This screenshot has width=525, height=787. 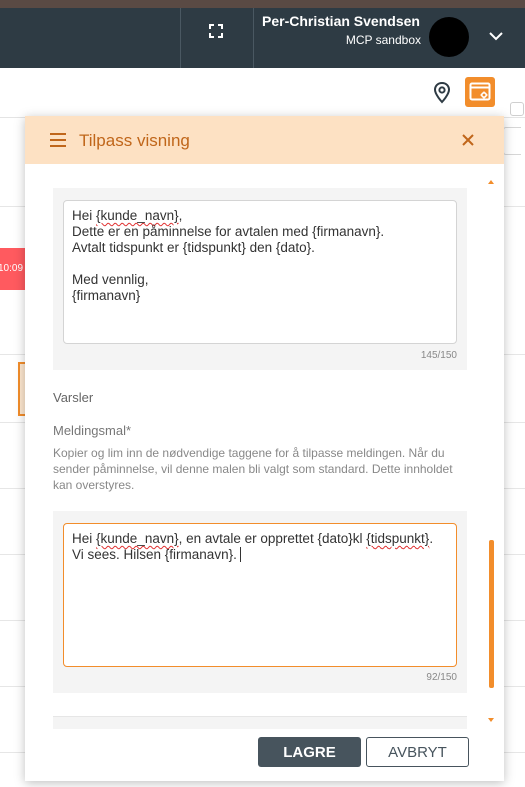 What do you see at coordinates (491, 614) in the screenshot?
I see `scrollbar-thumb` at bounding box center [491, 614].